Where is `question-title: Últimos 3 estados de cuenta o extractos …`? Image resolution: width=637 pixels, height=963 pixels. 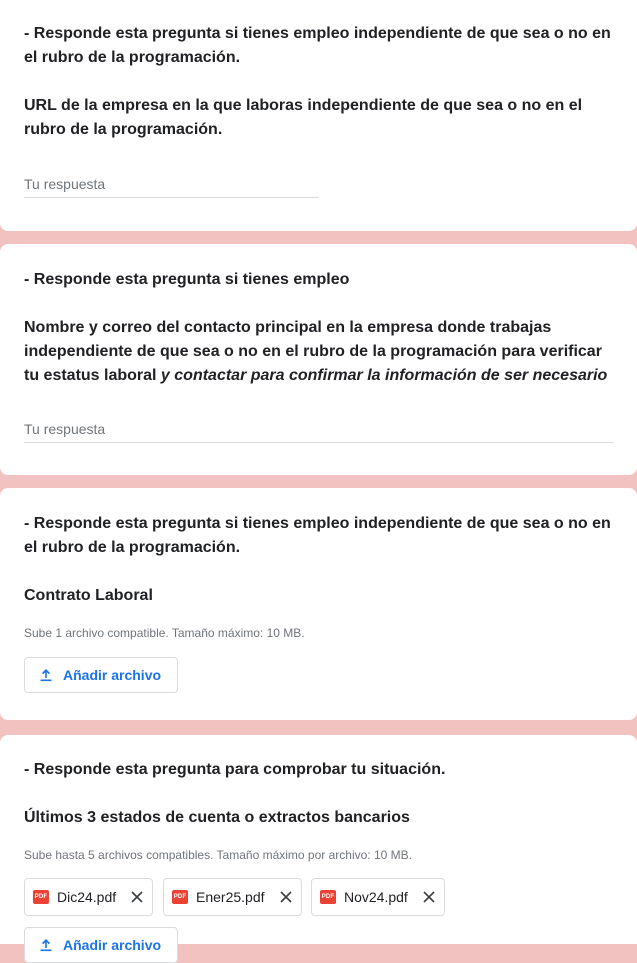
question-title: Últimos 3 estados de cuenta o extractos … is located at coordinates (217, 817).